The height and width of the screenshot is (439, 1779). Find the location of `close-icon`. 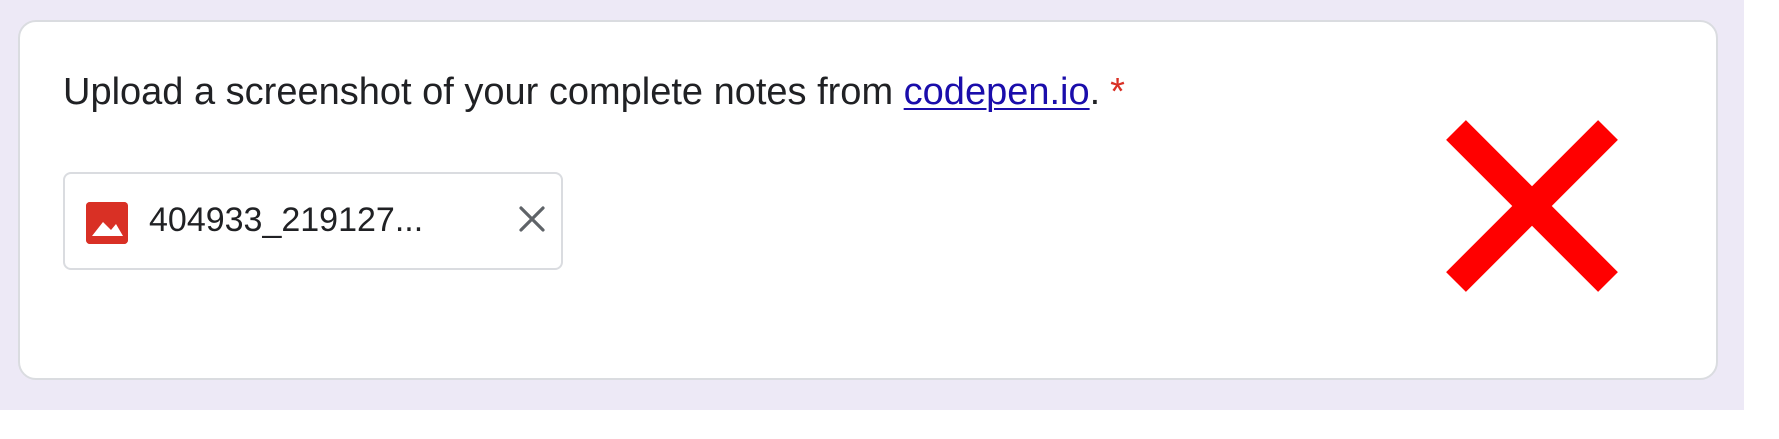

close-icon is located at coordinates (532, 219).